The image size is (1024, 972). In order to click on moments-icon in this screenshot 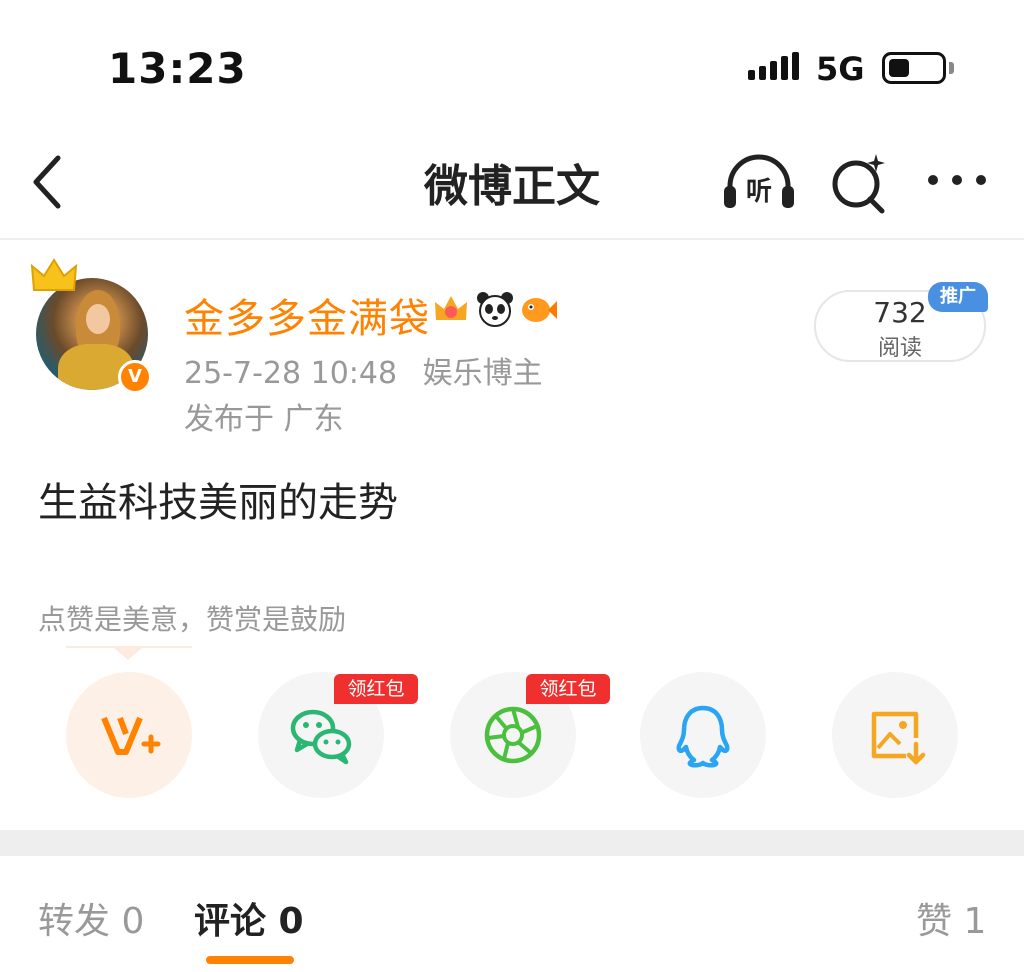, I will do `click(513, 735)`.